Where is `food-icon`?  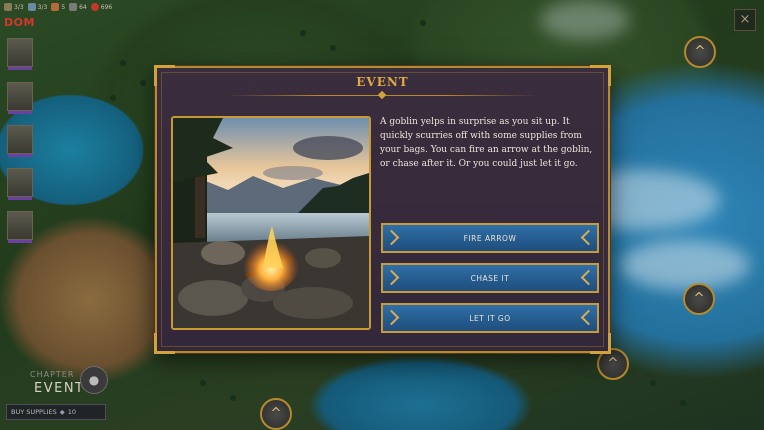 food-icon is located at coordinates (55, 7).